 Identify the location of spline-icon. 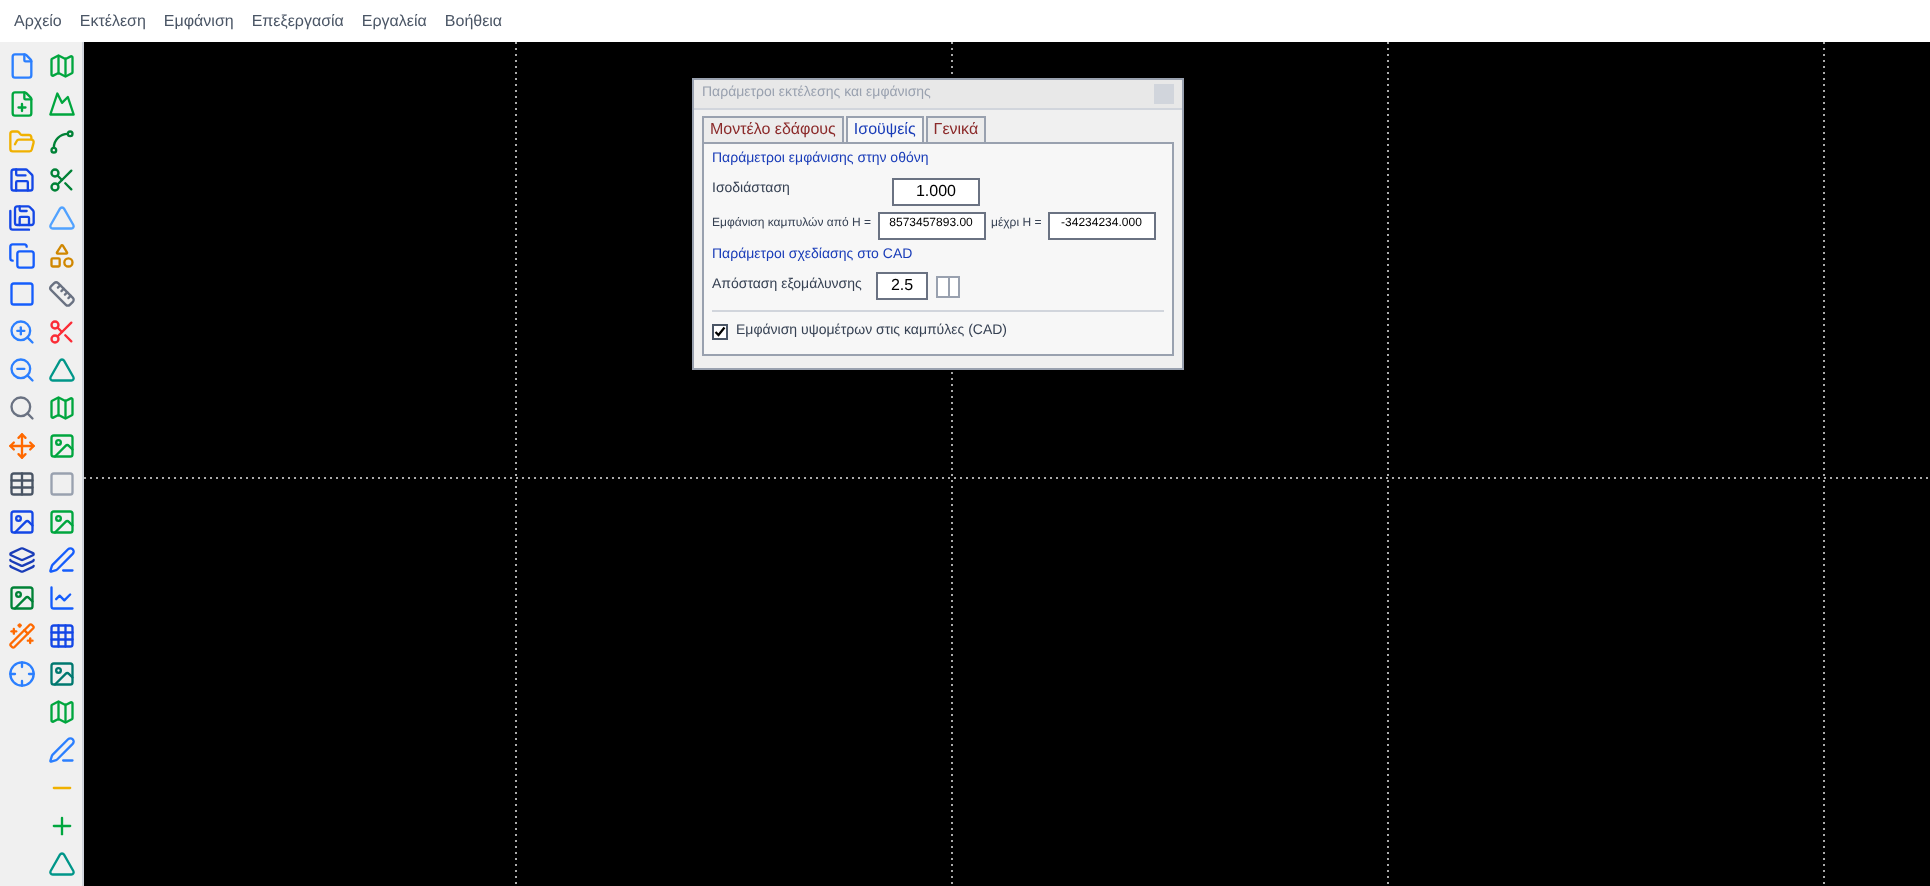
(62, 142).